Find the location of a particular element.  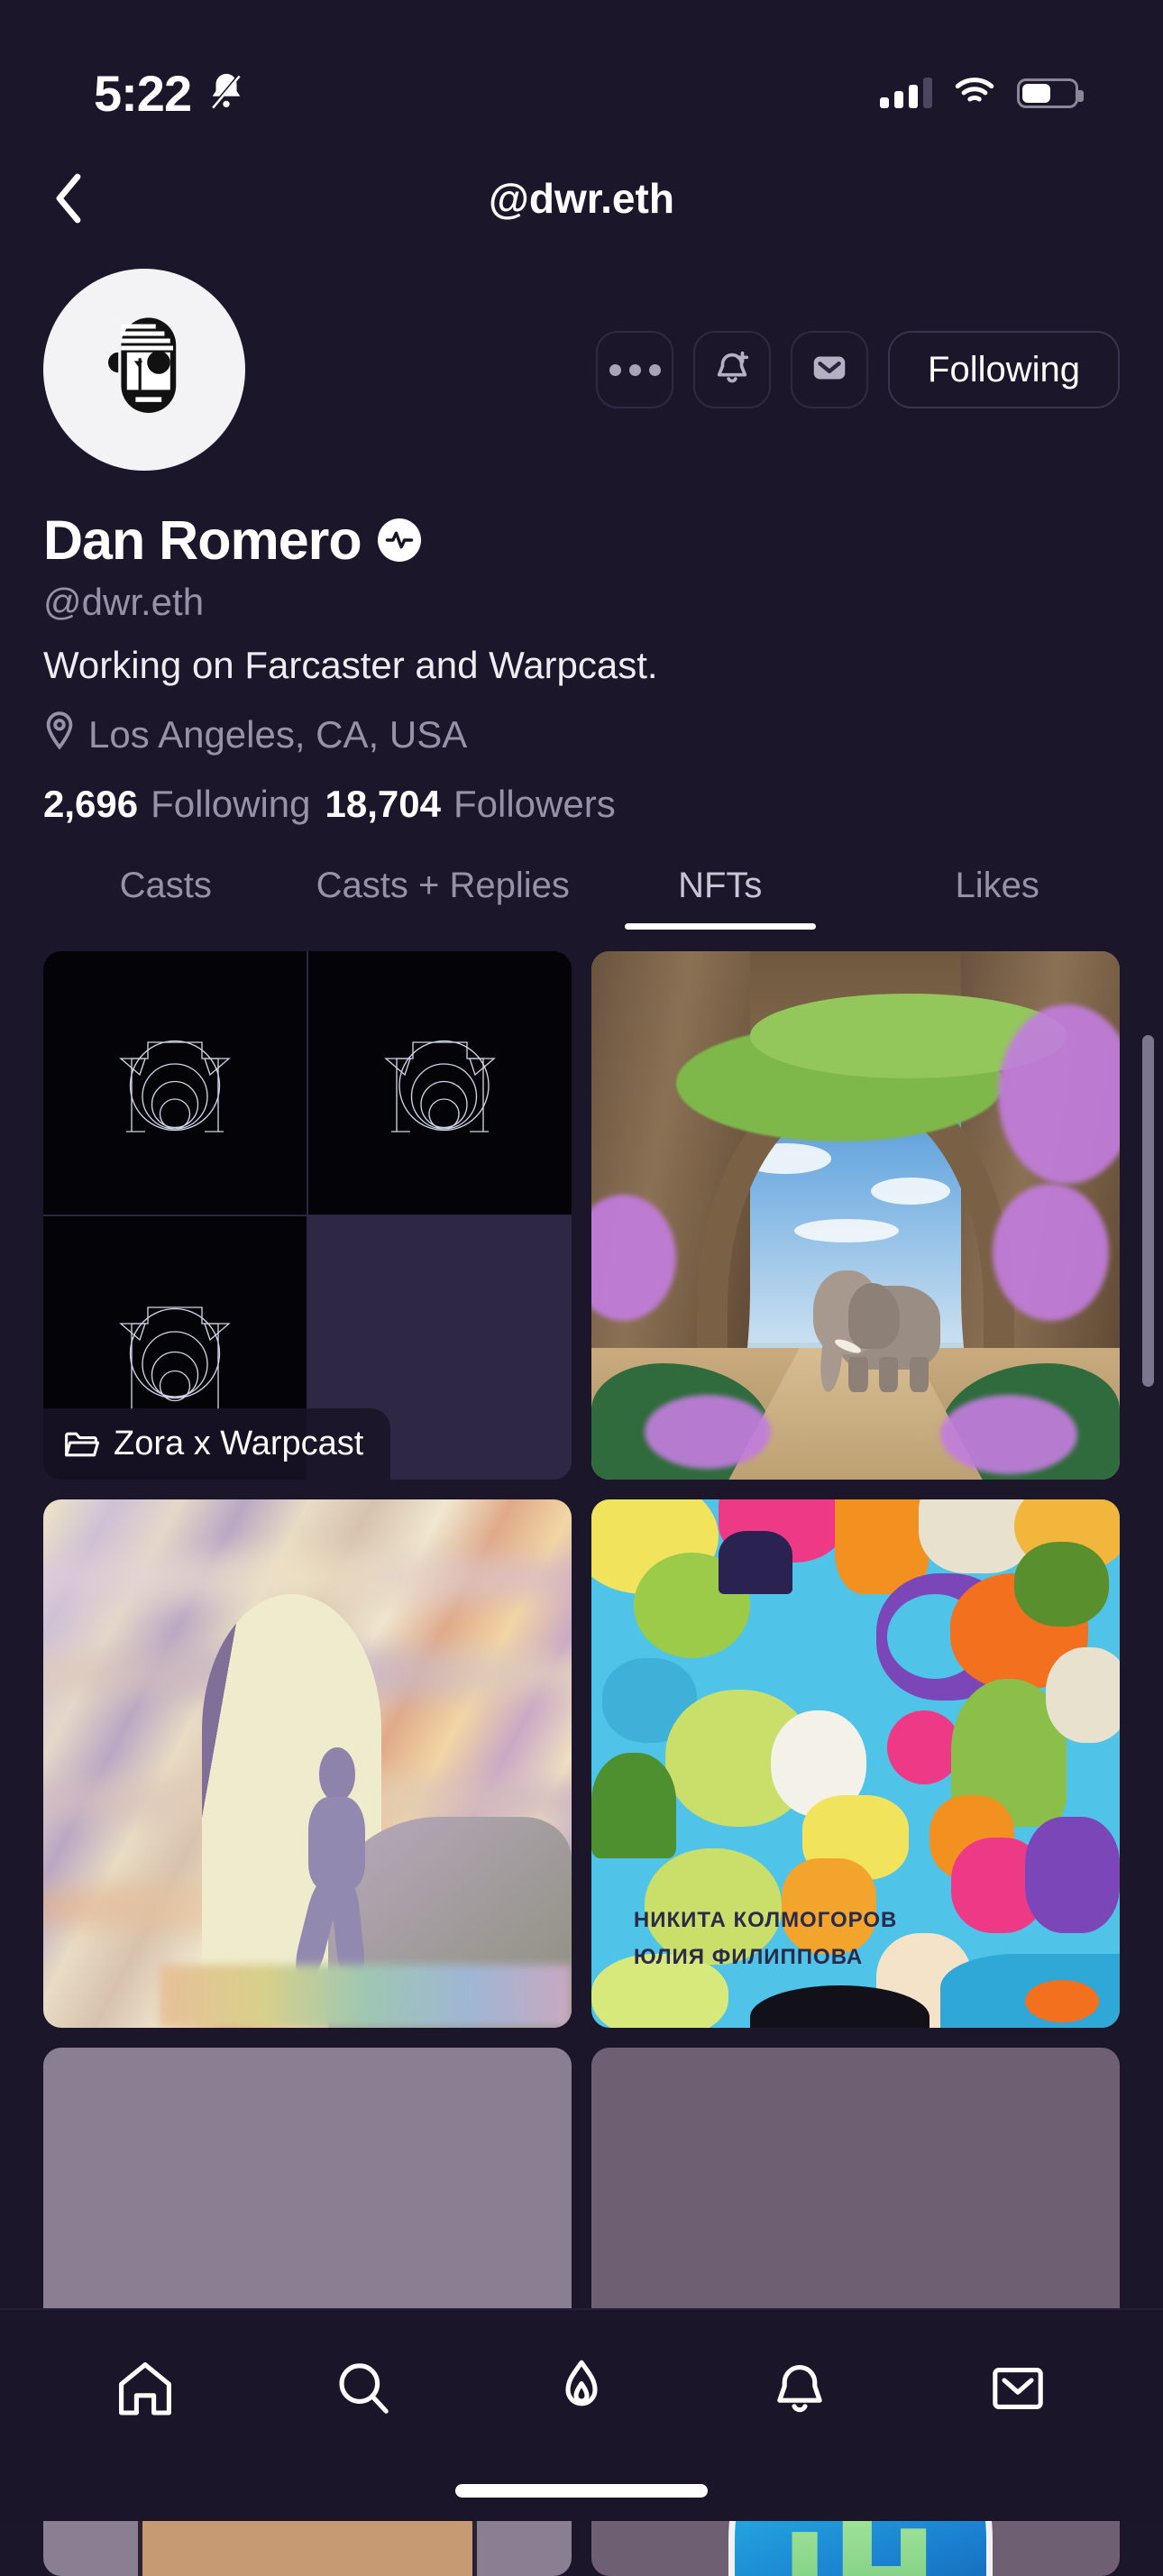

map-pin-icon is located at coordinates (59, 734).